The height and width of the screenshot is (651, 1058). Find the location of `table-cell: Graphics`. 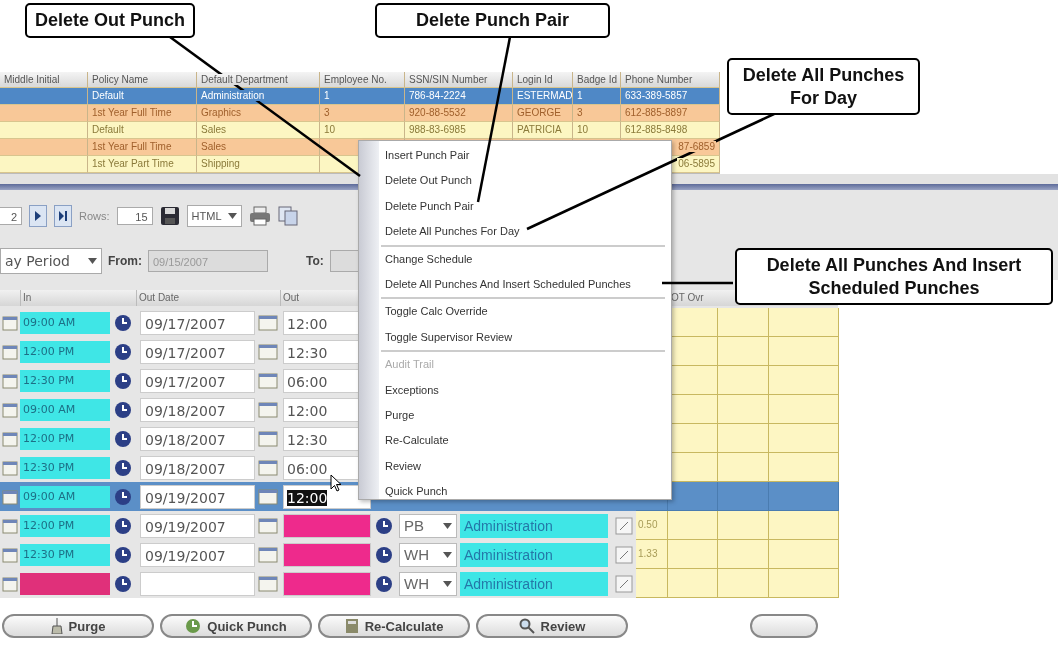

table-cell: Graphics is located at coordinates (221, 112).